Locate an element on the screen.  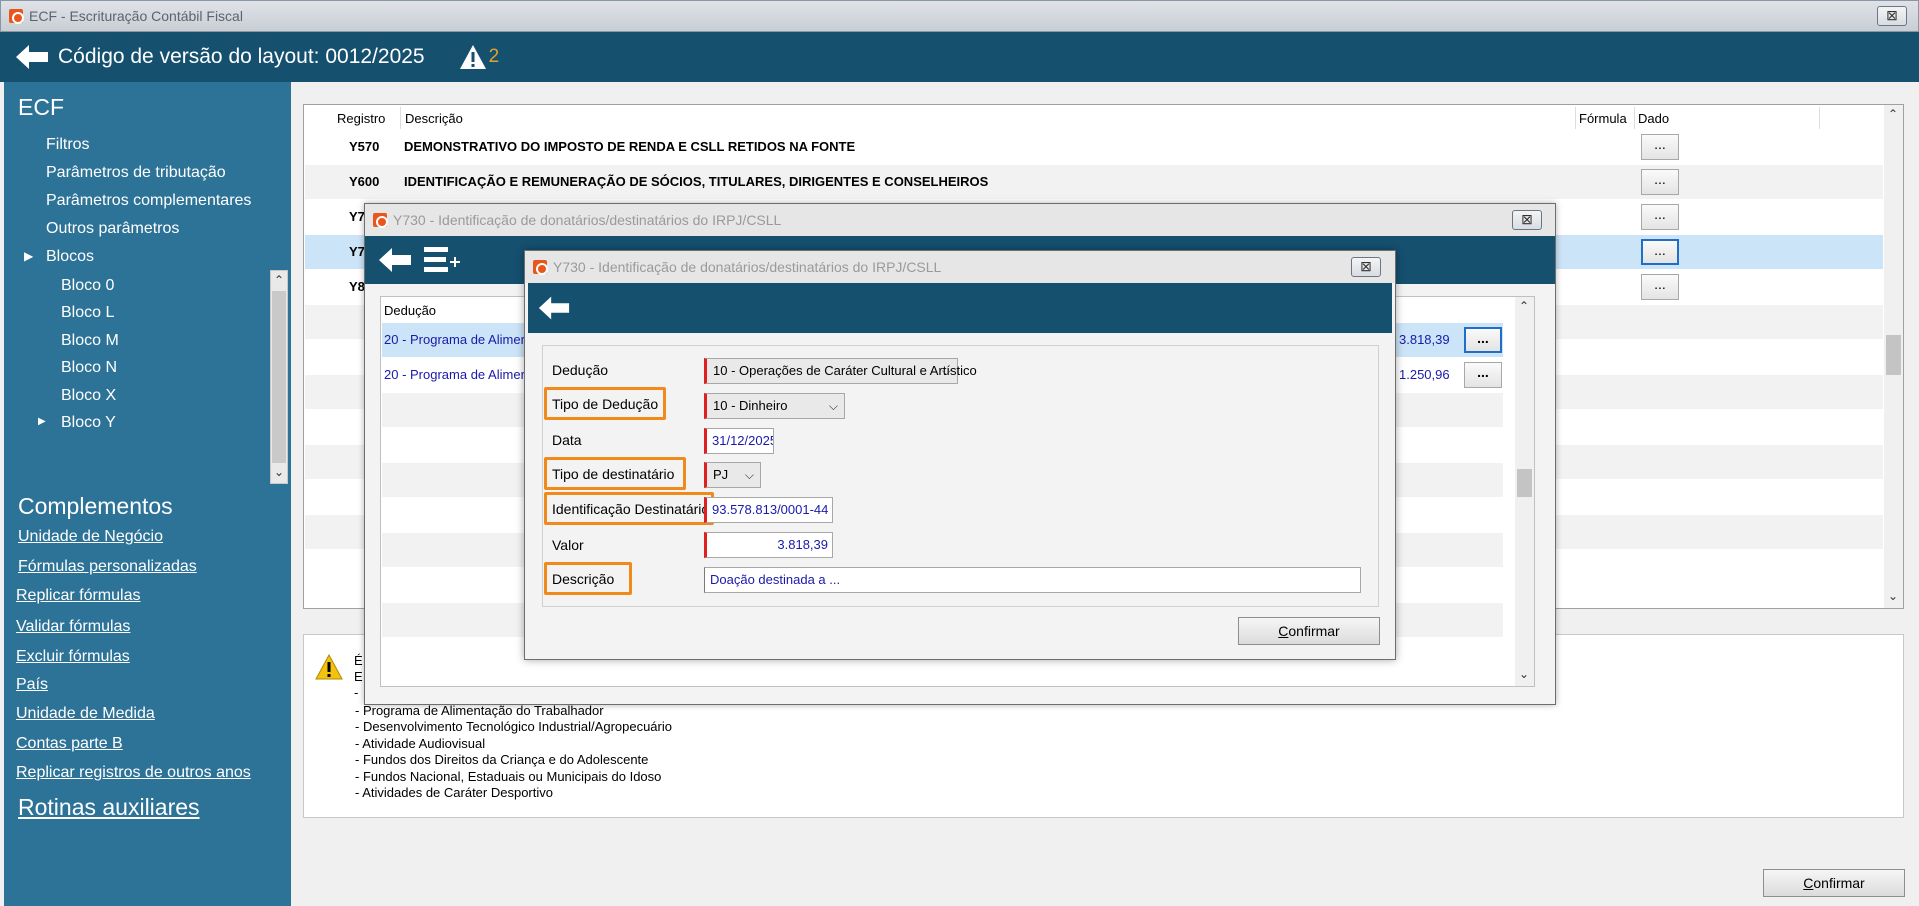
app-icon is located at coordinates (540, 267).